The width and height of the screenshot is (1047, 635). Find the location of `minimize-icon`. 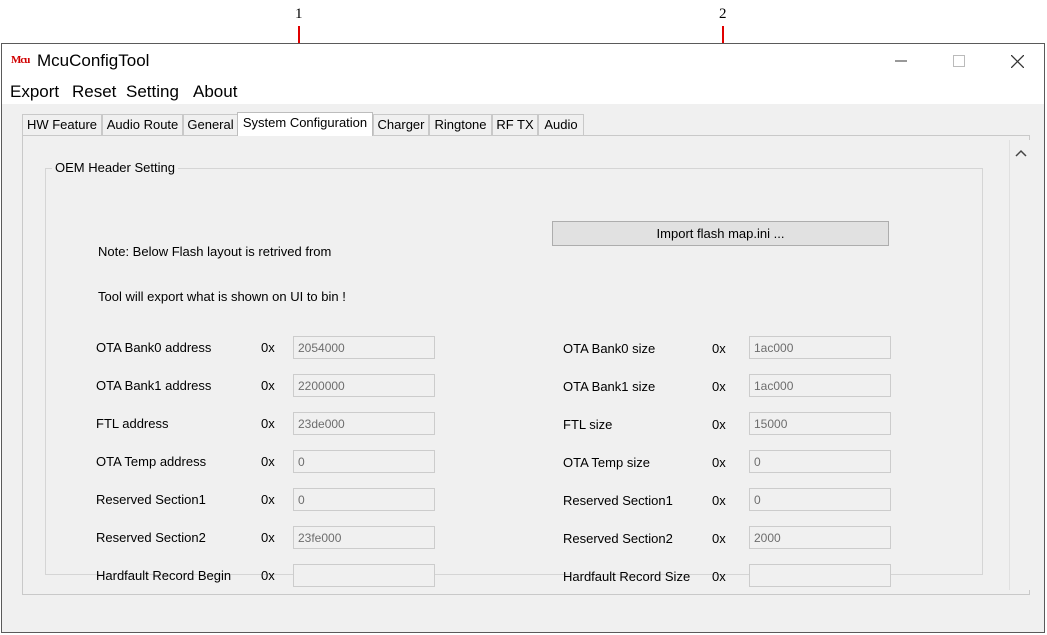

minimize-icon is located at coordinates (901, 61).